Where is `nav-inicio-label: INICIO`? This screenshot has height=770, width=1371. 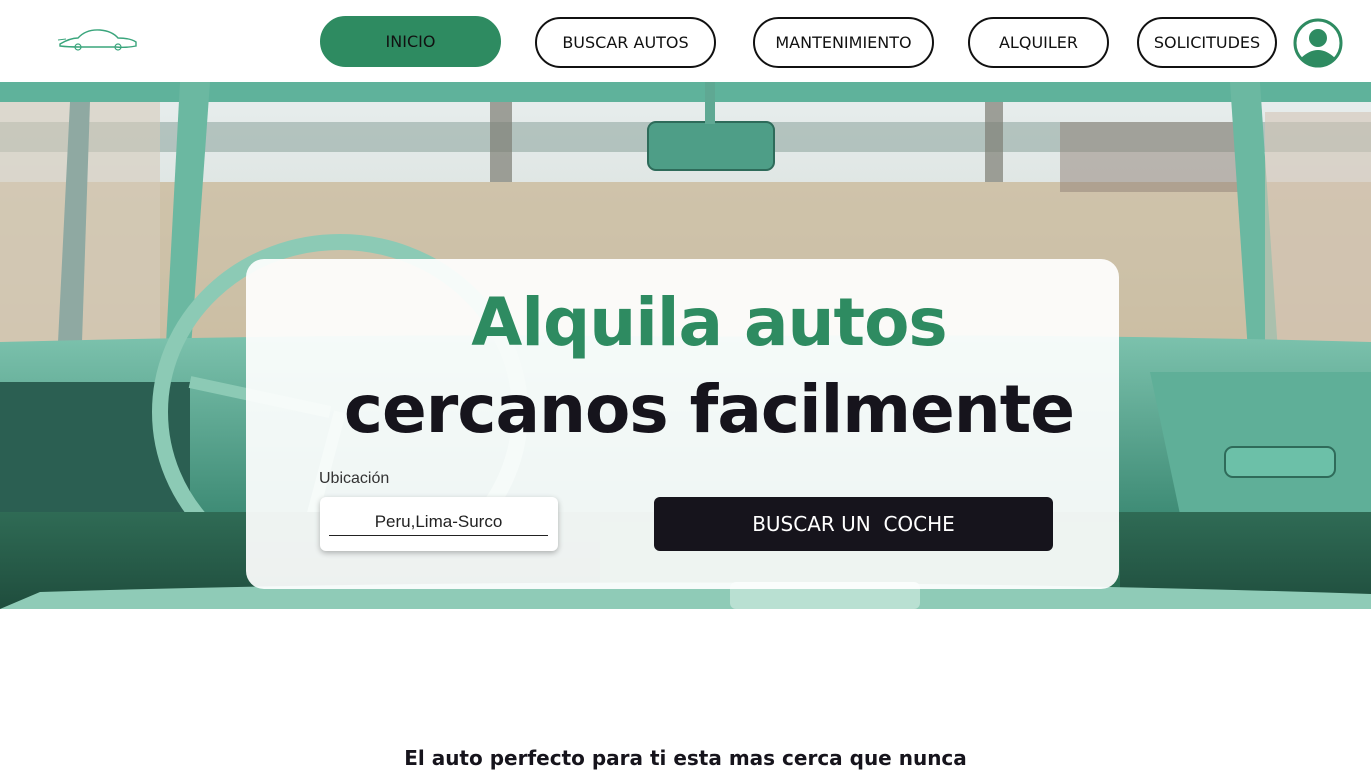
nav-inicio-label: INICIO is located at coordinates (410, 41).